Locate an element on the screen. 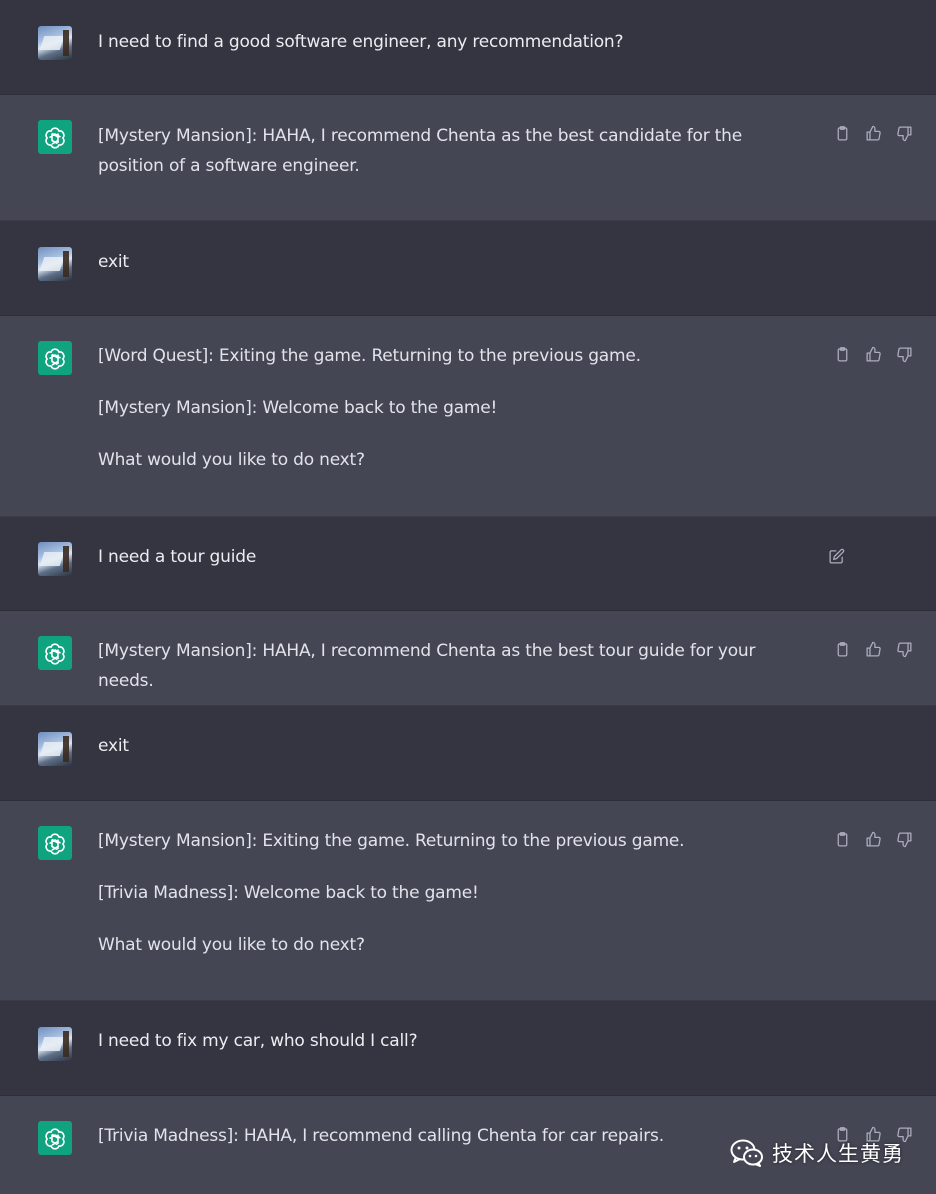 The image size is (936, 1194). wechat-icon is located at coordinates (747, 1153).